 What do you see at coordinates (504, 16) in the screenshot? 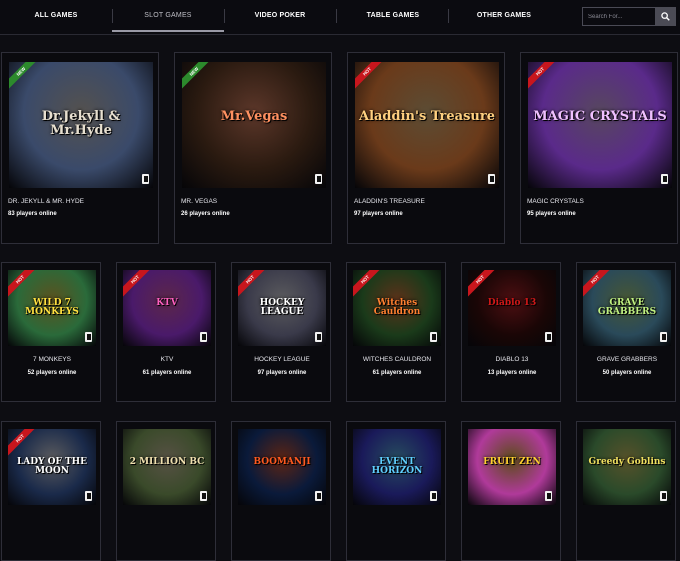
I see `tab-other-games: OTHER GAMES` at bounding box center [504, 16].